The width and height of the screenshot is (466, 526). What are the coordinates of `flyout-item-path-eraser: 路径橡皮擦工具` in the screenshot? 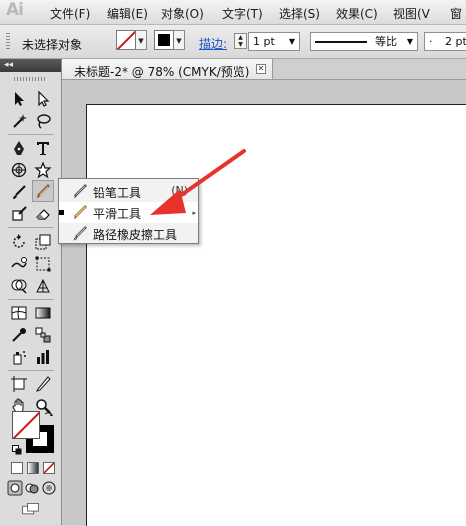 It's located at (128, 233).